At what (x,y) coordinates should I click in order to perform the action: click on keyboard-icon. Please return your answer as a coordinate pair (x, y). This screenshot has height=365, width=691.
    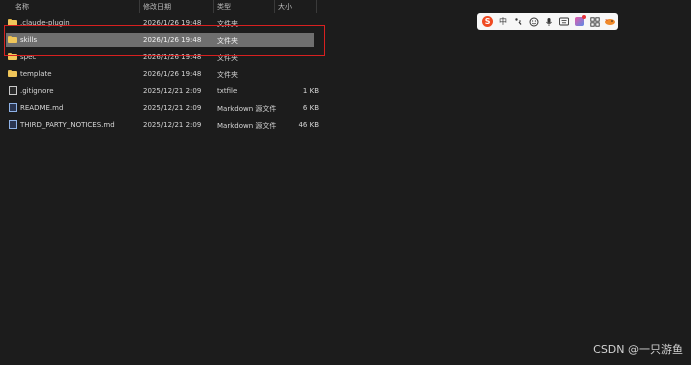
    Looking at the image, I should click on (564, 21).